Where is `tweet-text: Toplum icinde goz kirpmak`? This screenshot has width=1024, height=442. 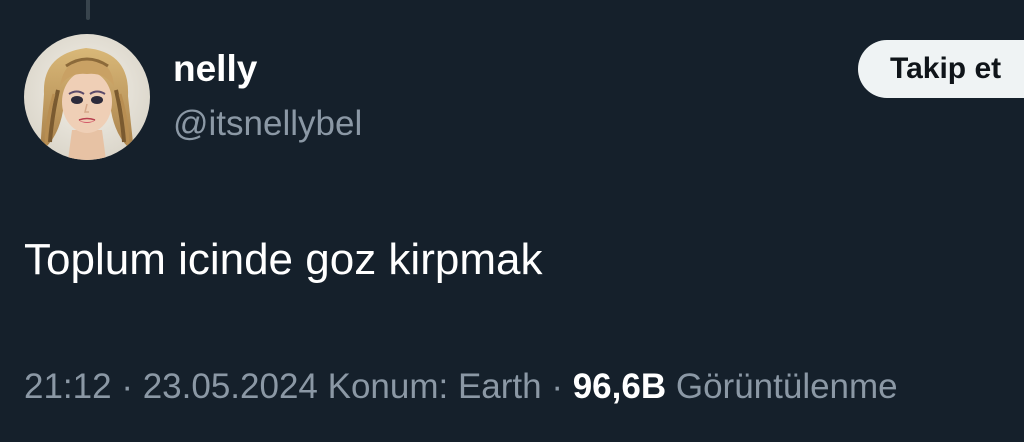 tweet-text: Toplum icinde goz kirpmak is located at coordinates (283, 259).